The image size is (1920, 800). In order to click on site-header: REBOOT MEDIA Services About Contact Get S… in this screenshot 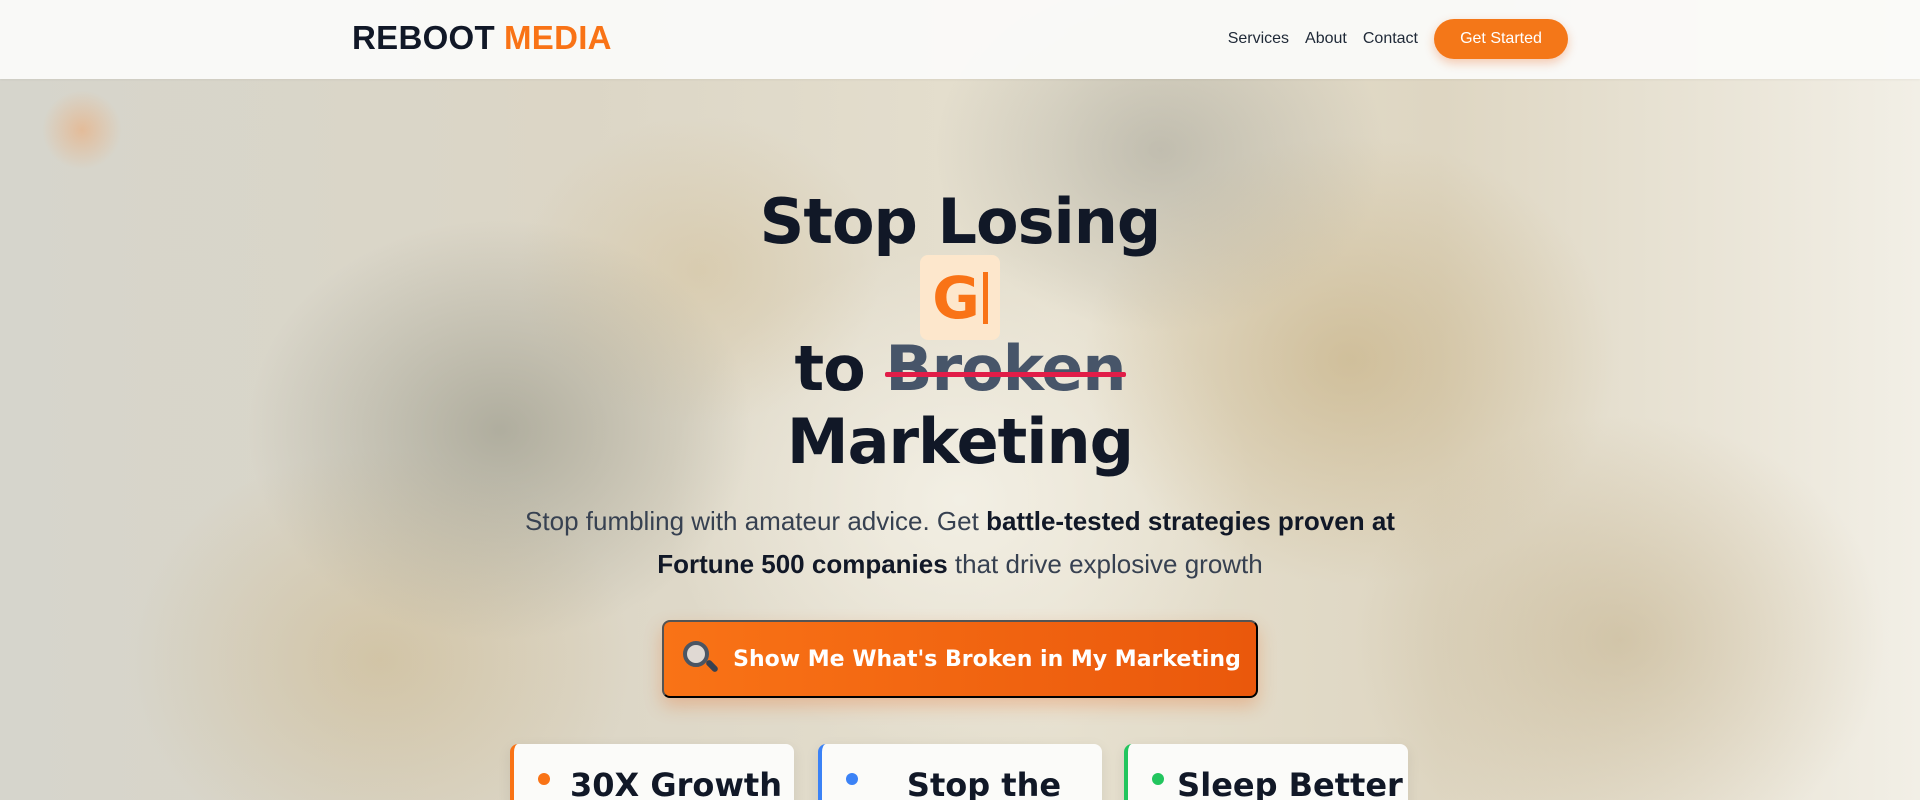, I will do `click(960, 39)`.